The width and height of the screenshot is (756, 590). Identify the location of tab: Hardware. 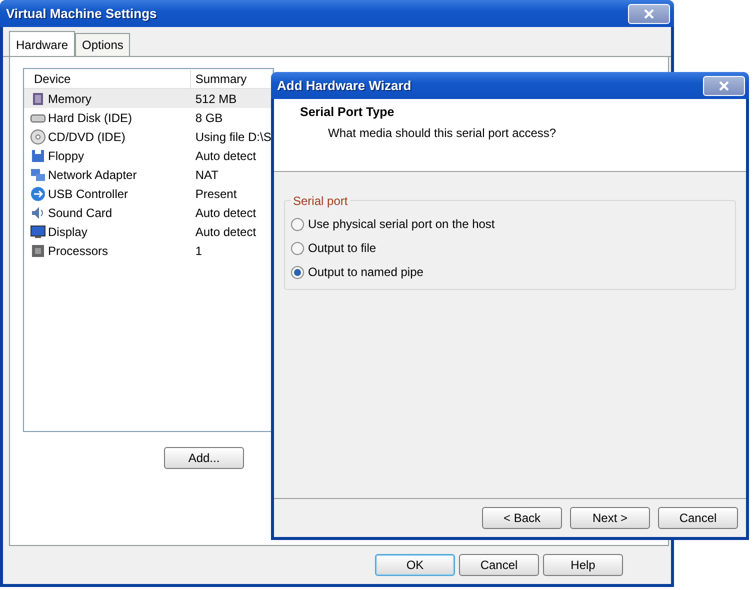
(42, 43).